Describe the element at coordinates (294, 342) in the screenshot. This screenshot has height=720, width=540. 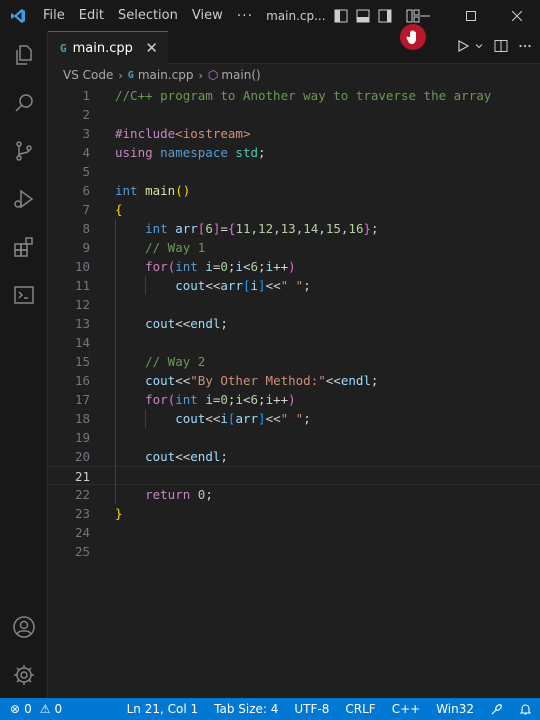
I see `code-line: 14` at that location.